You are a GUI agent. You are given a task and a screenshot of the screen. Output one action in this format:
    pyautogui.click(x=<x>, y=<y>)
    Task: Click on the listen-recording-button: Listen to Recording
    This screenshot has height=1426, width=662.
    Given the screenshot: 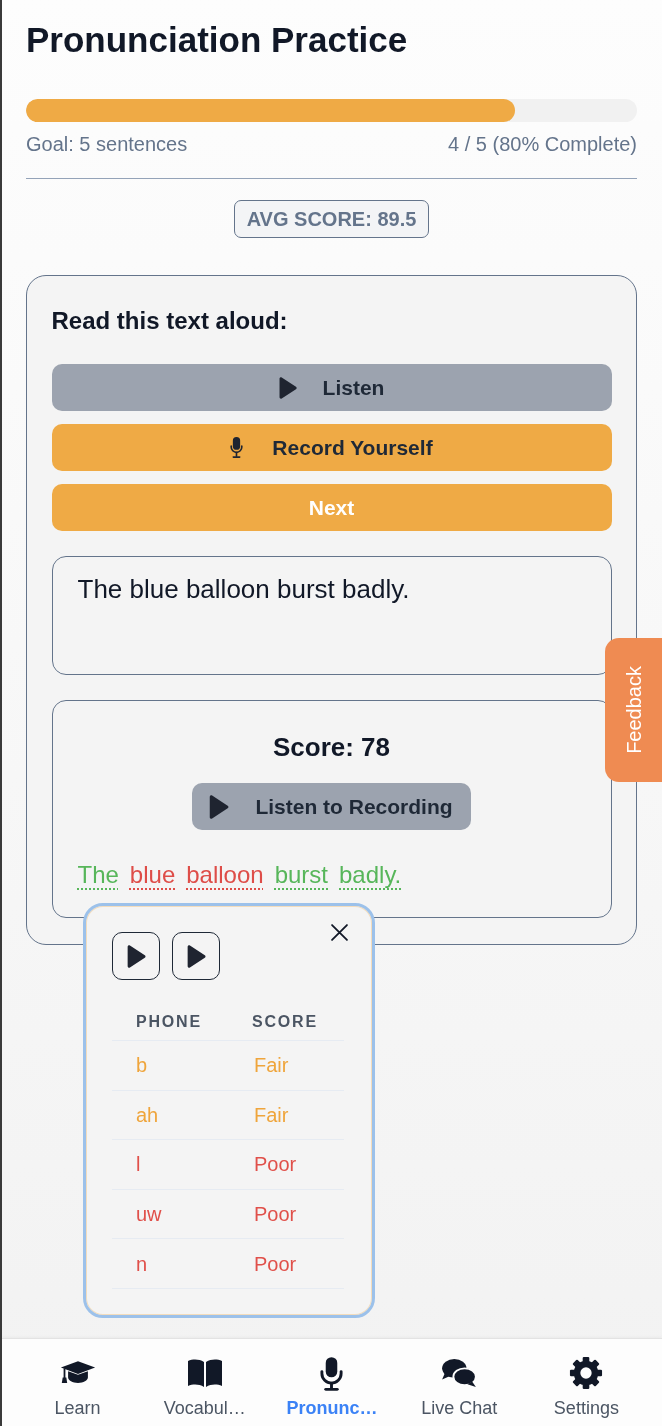 What is the action you would take?
    pyautogui.click(x=331, y=806)
    